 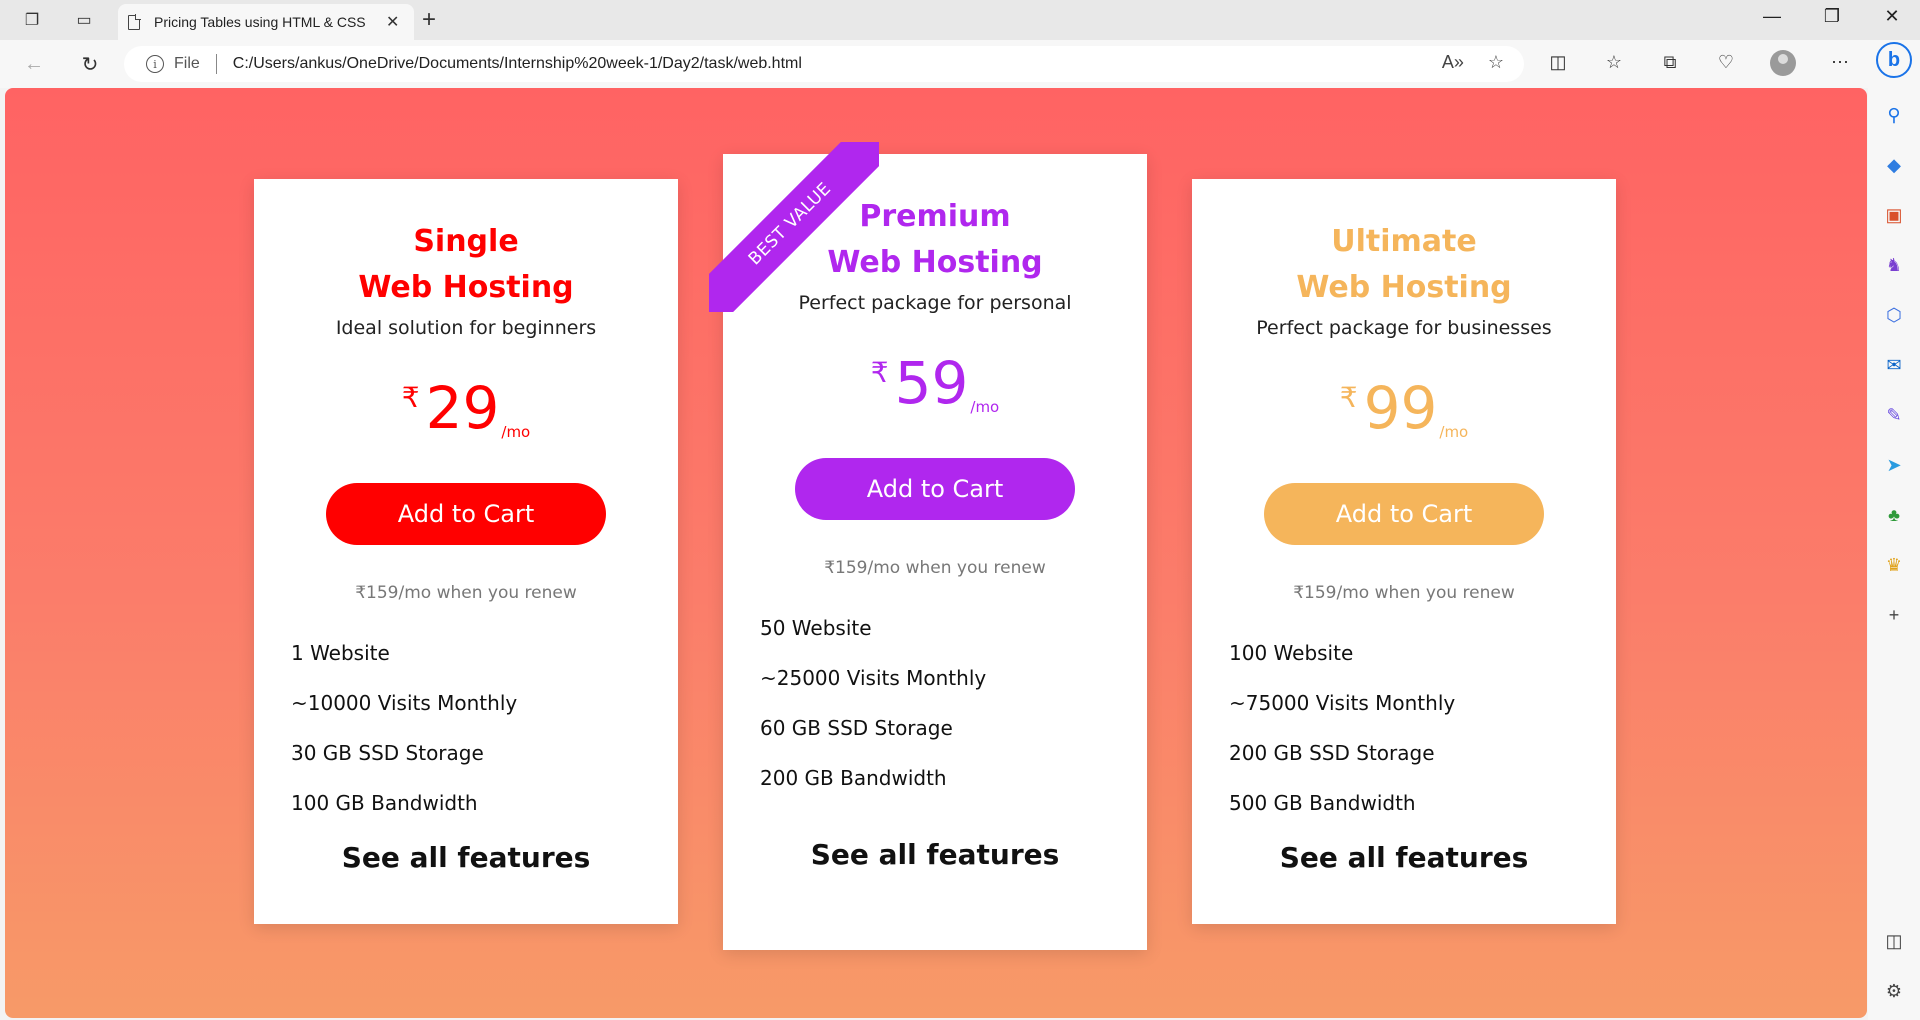 I want to click on favorites-icon: ☆, so click(x=1614, y=62).